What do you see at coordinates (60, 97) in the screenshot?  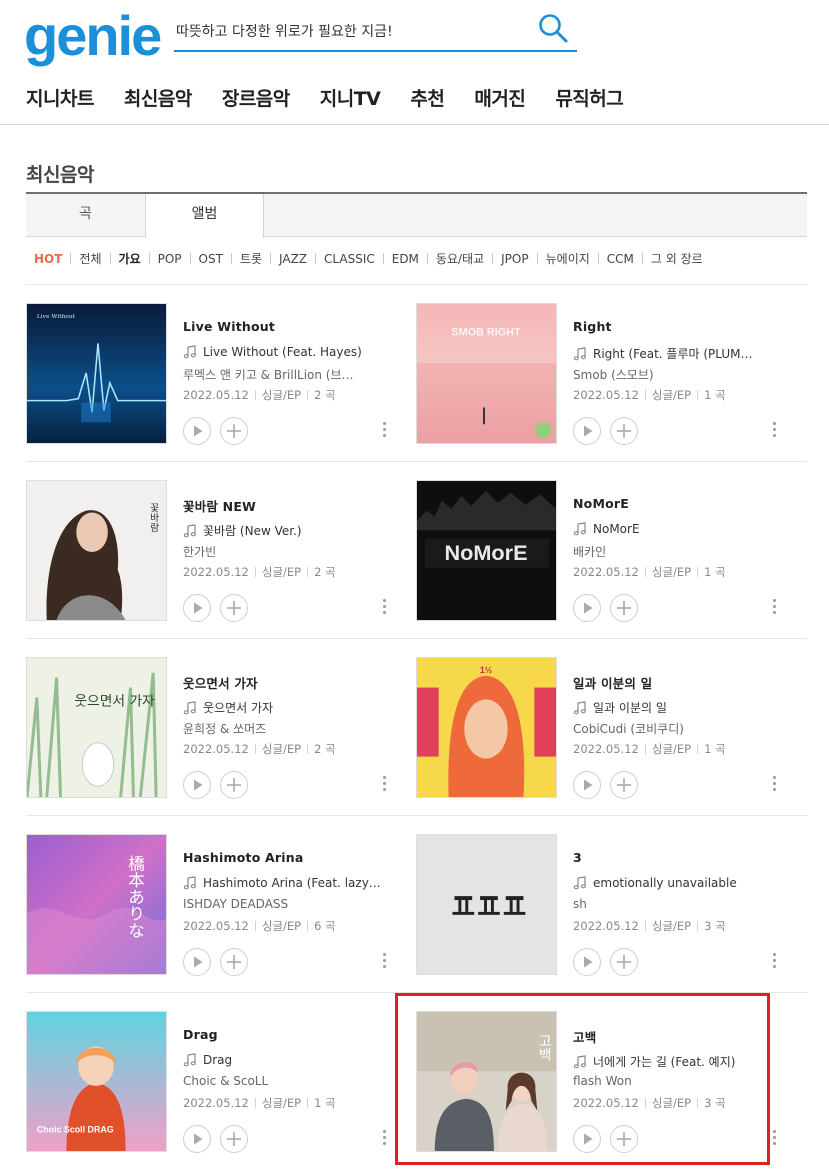 I see `nav-genie-chart: 지니차트` at bounding box center [60, 97].